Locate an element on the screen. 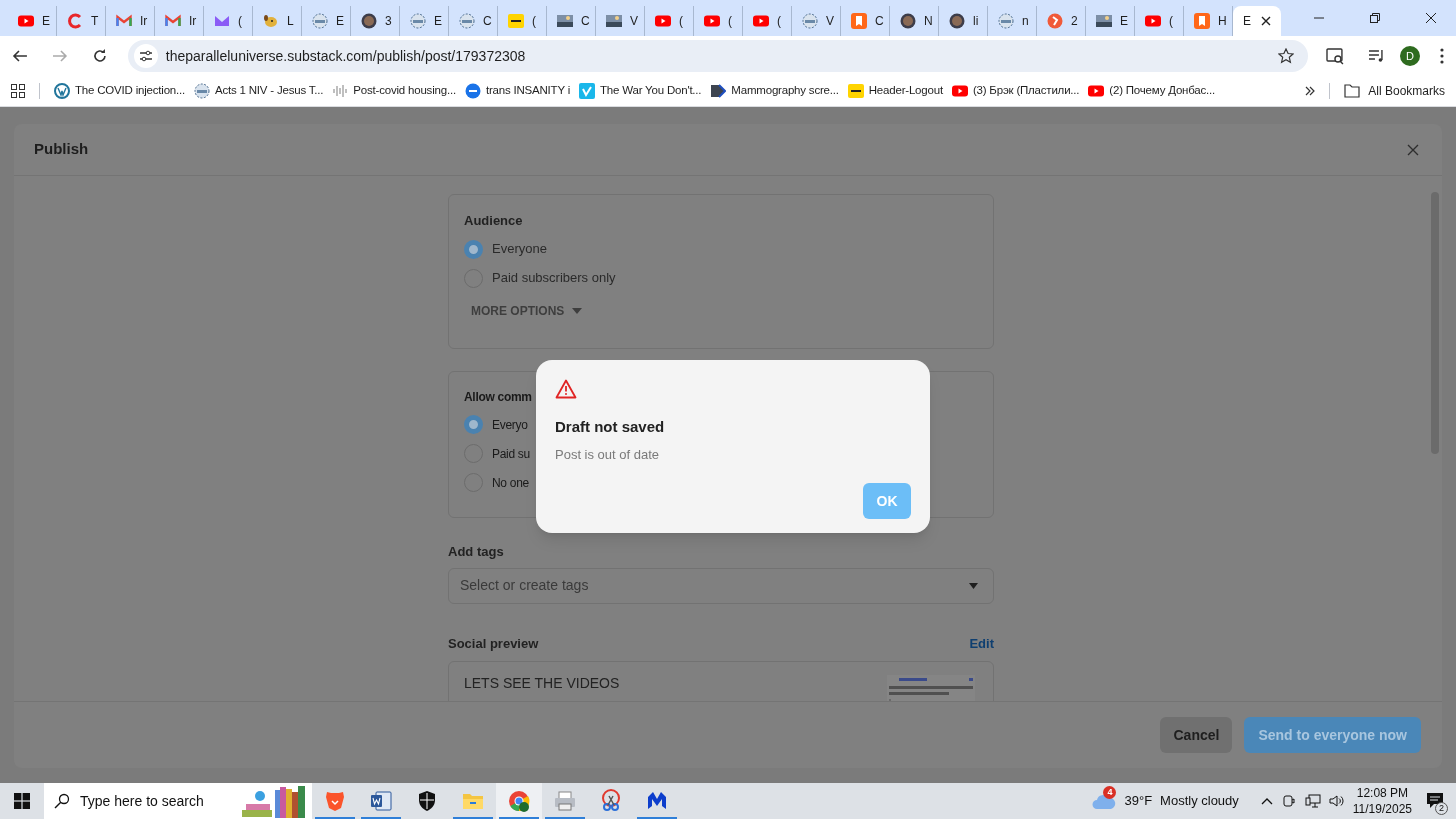 The image size is (1456, 819). dog-icon is located at coordinates (271, 21).